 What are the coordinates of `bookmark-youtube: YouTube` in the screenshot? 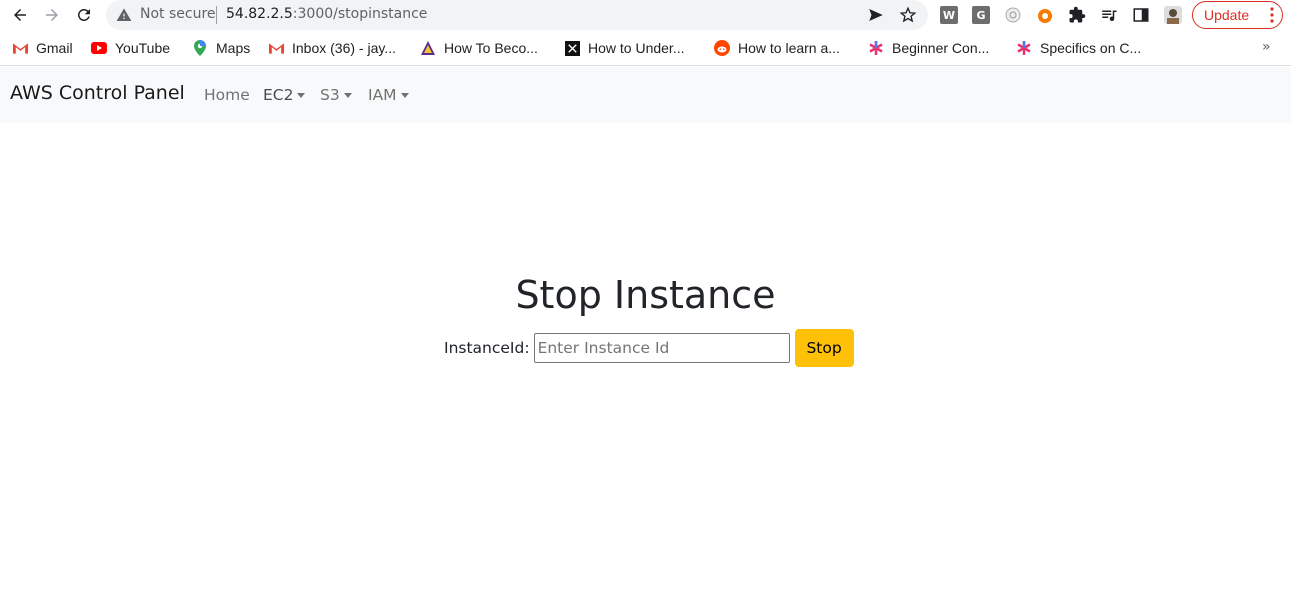 It's located at (130, 48).